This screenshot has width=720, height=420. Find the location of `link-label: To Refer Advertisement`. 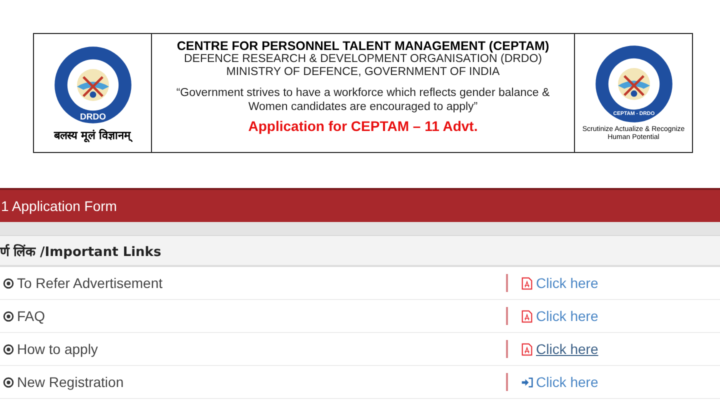

link-label: To Refer Advertisement is located at coordinates (90, 283).